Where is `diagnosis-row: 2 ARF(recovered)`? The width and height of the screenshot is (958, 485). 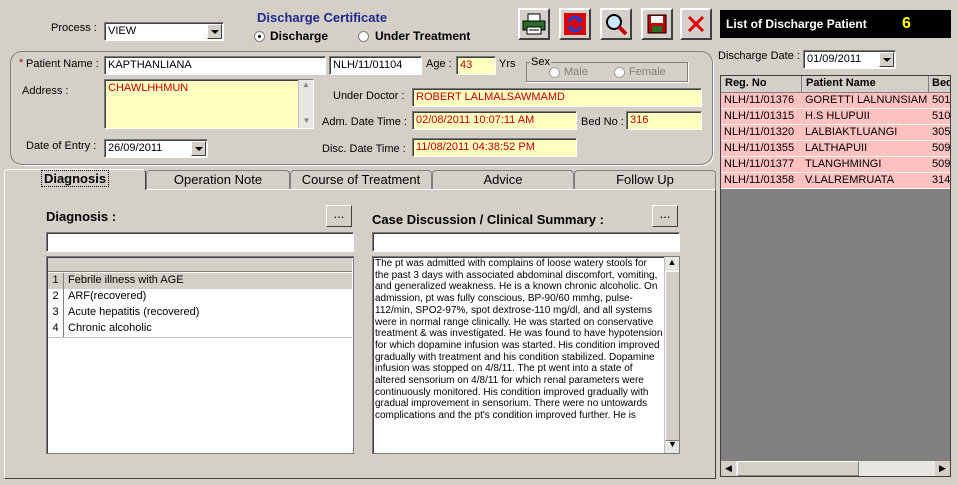 diagnosis-row: 2 ARF(recovered) is located at coordinates (200, 297).